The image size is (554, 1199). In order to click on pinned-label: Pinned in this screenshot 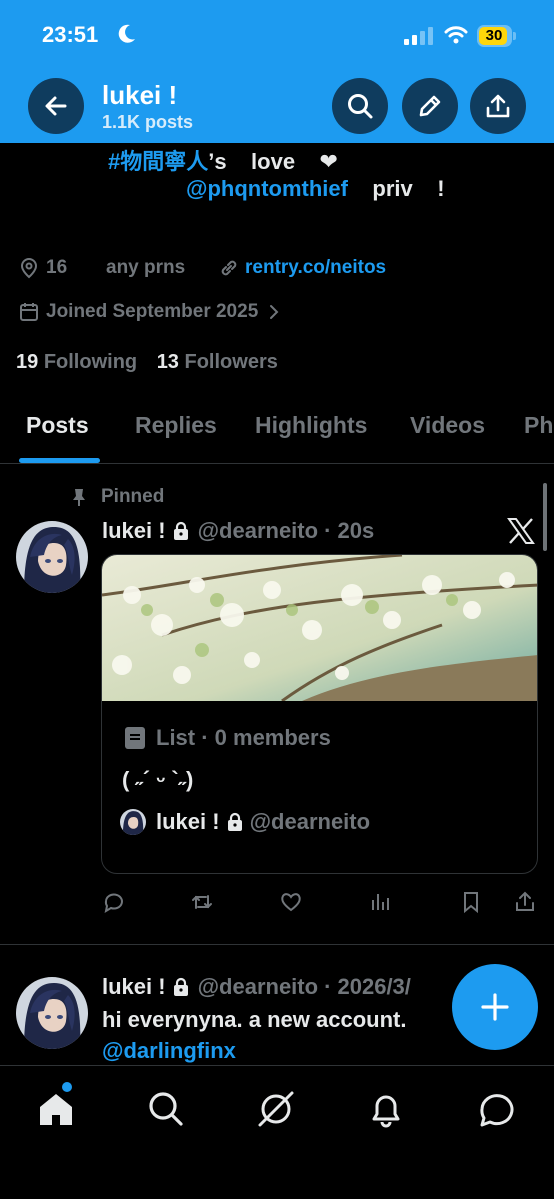, I will do `click(117, 497)`.